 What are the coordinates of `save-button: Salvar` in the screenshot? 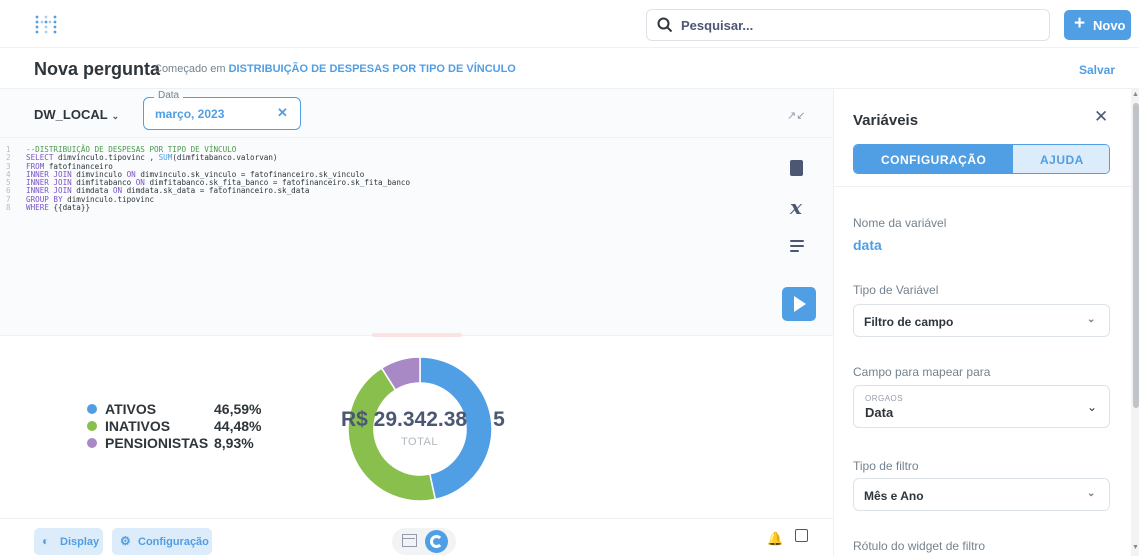 It's located at (1097, 70).